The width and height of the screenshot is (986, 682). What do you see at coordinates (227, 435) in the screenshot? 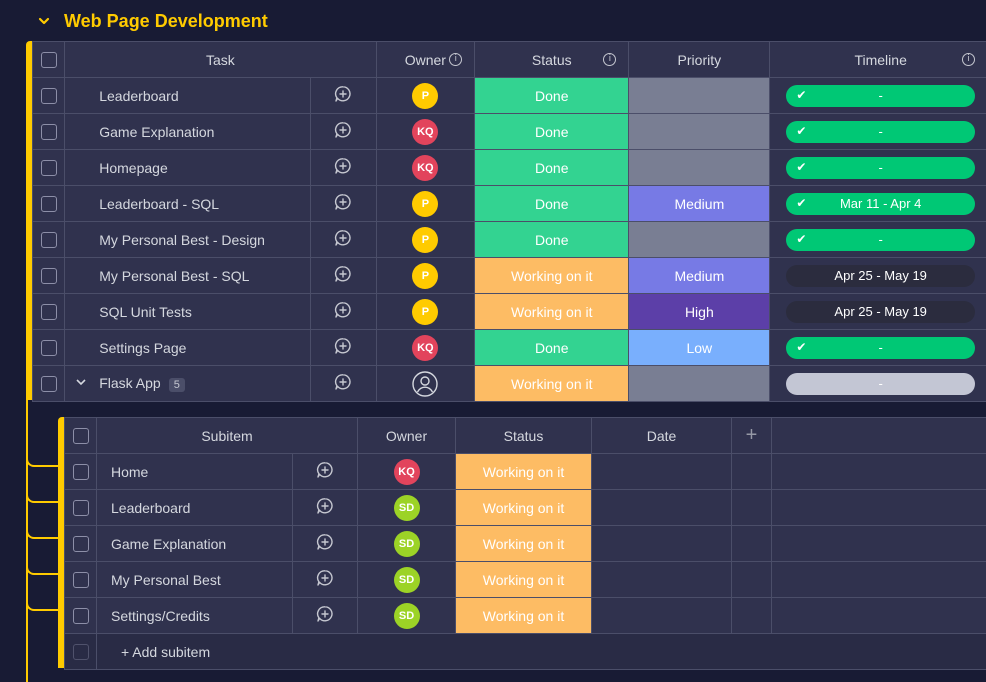
I see `column-header-subitem: Subitem` at bounding box center [227, 435].